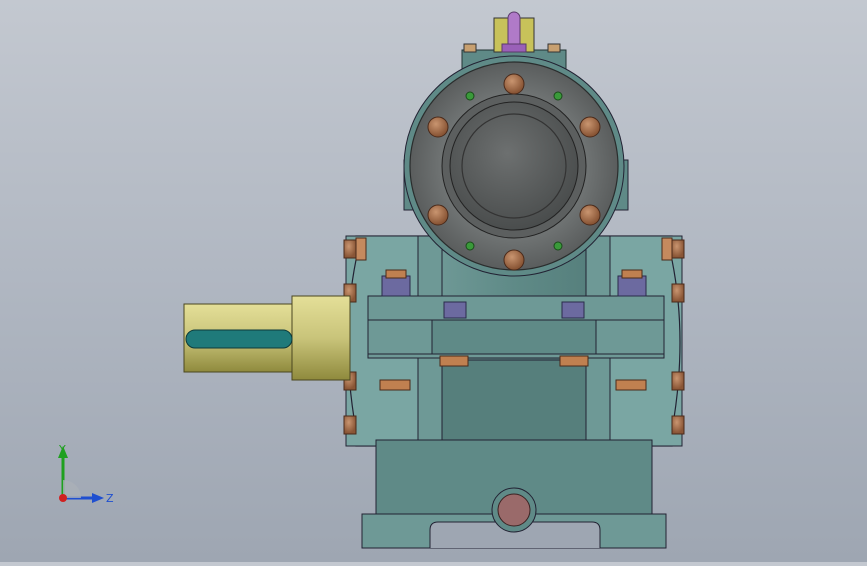  What do you see at coordinates (86, 474) in the screenshot?
I see `coordinate-triad: Y Z` at bounding box center [86, 474].